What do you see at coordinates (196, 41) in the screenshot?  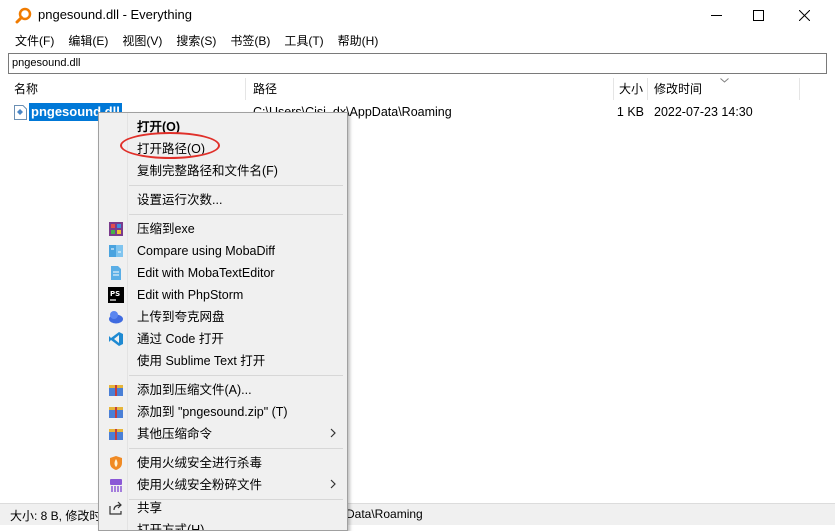 I see `menu-search: 搜索(S)` at bounding box center [196, 41].